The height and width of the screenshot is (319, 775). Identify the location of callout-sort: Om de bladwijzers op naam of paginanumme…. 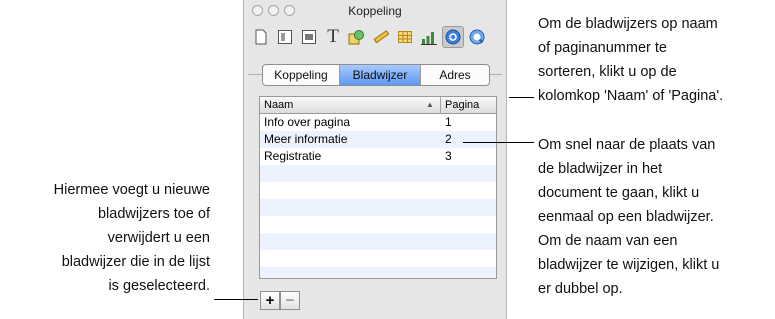
(630, 60).